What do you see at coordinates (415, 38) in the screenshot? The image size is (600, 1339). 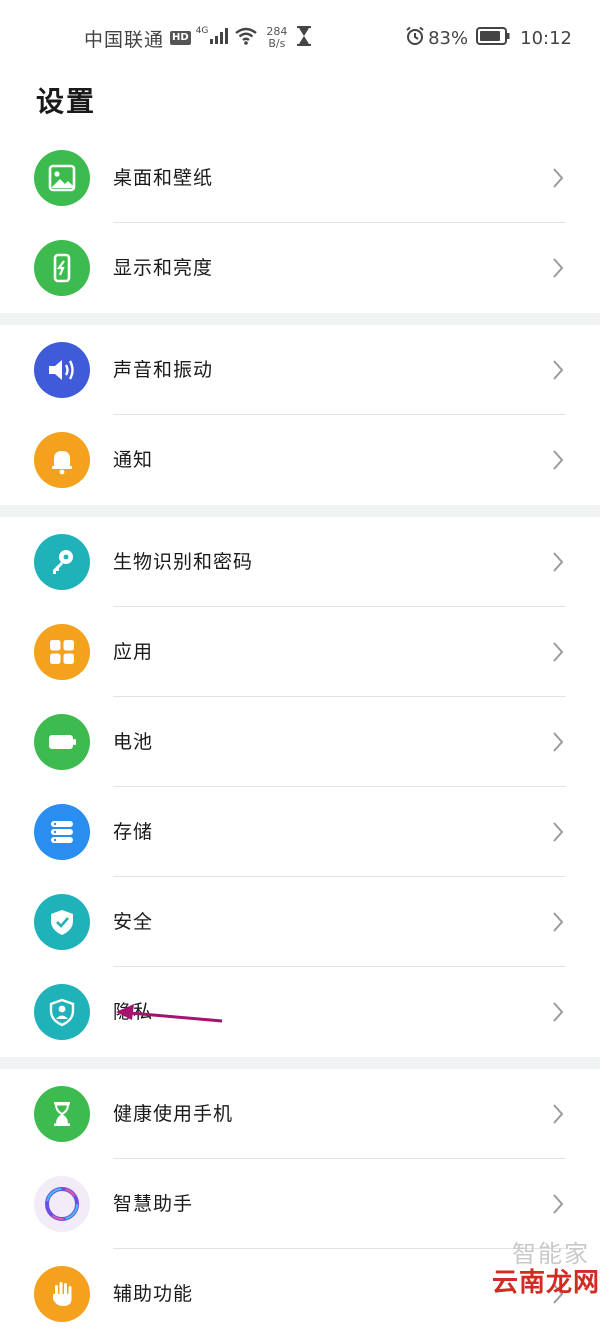 I see `alarm-icon` at bounding box center [415, 38].